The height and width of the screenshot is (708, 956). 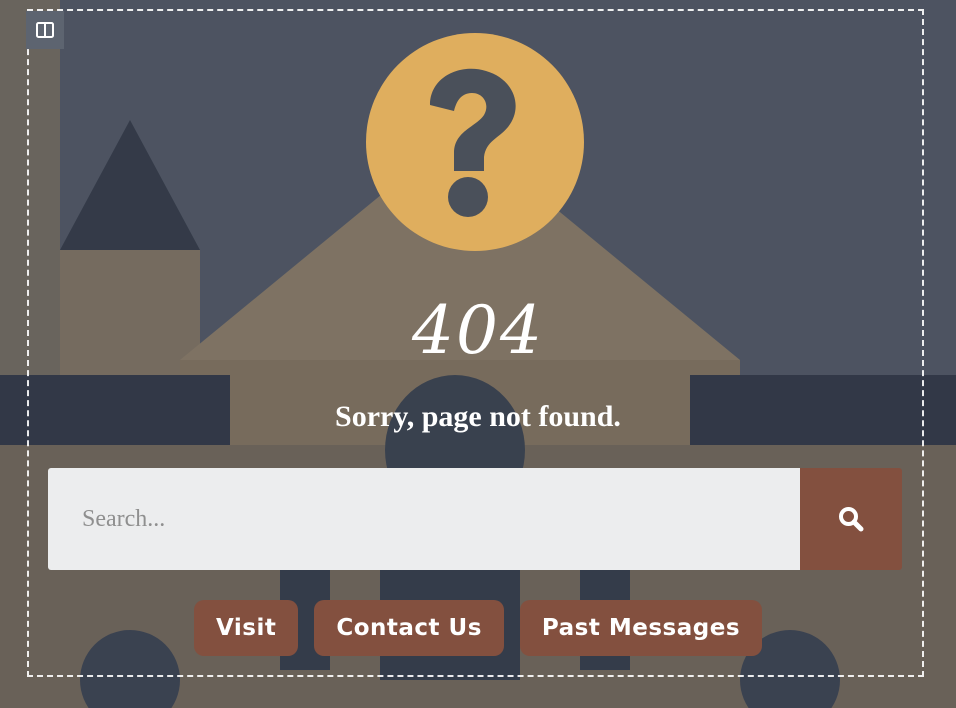 I want to click on search-input, so click(x=424, y=519).